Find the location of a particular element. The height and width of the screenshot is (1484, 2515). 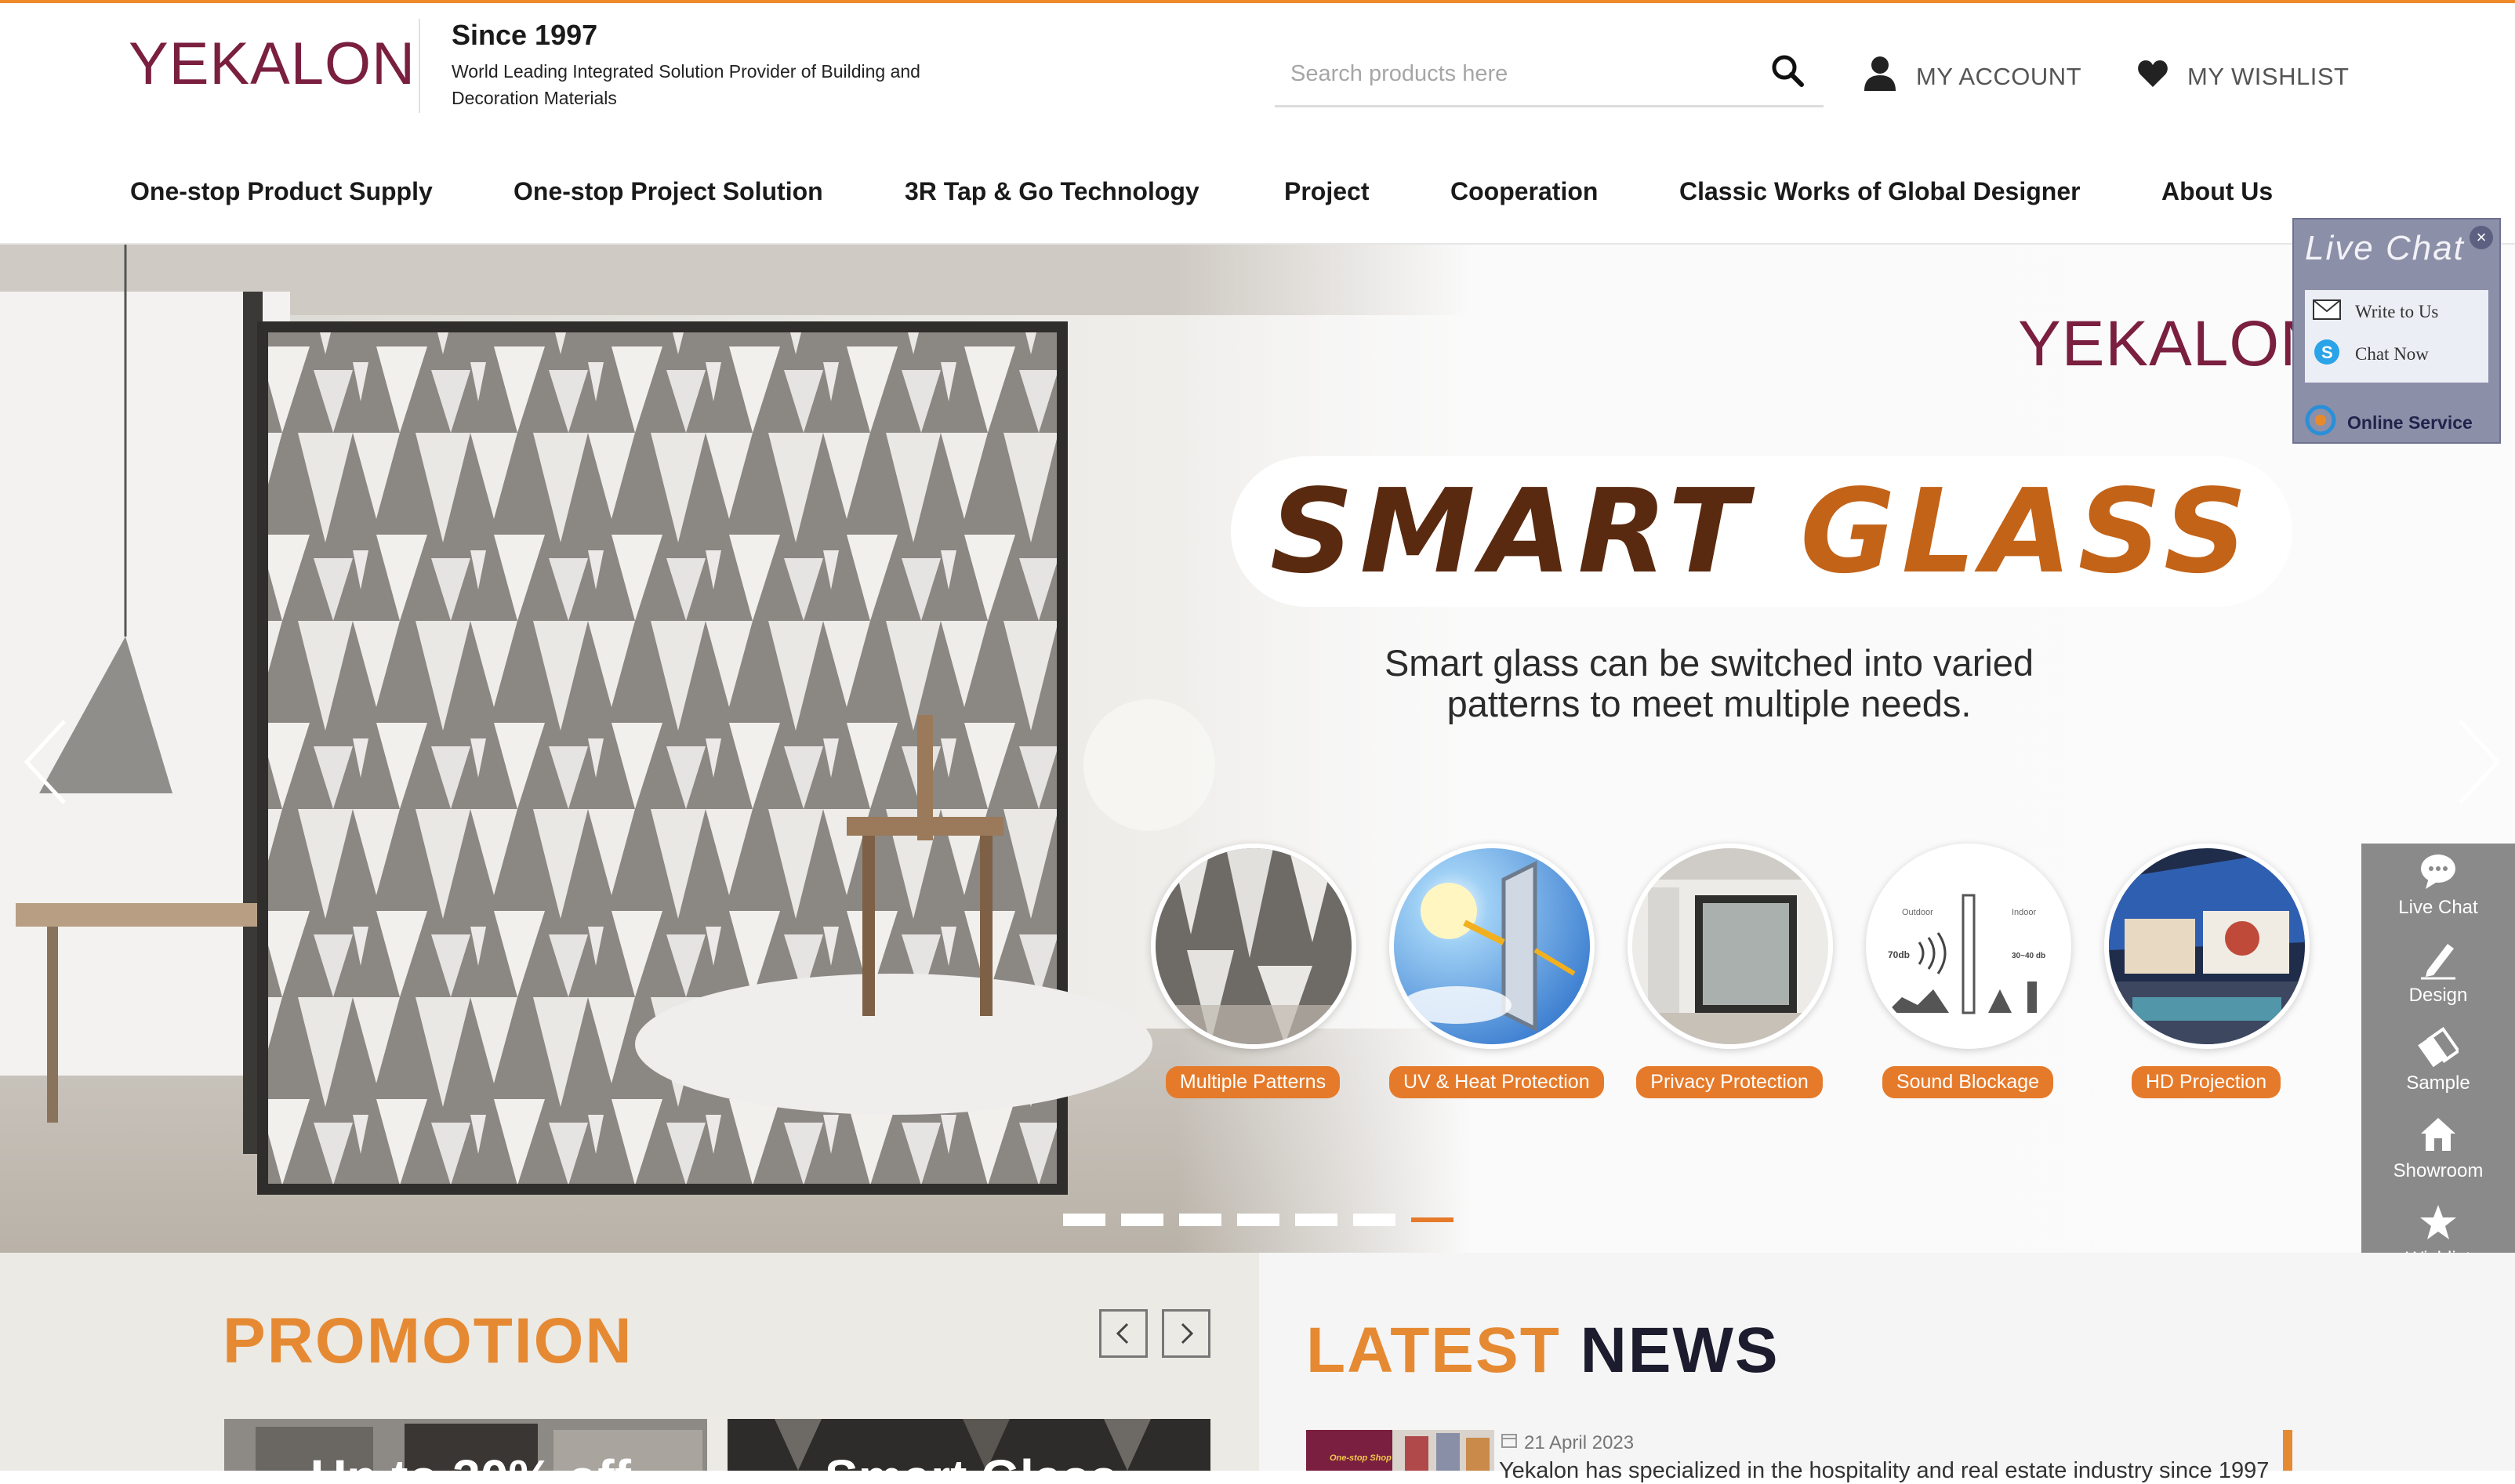

my-wishlist-label: MY WISHLIST is located at coordinates (2268, 76).